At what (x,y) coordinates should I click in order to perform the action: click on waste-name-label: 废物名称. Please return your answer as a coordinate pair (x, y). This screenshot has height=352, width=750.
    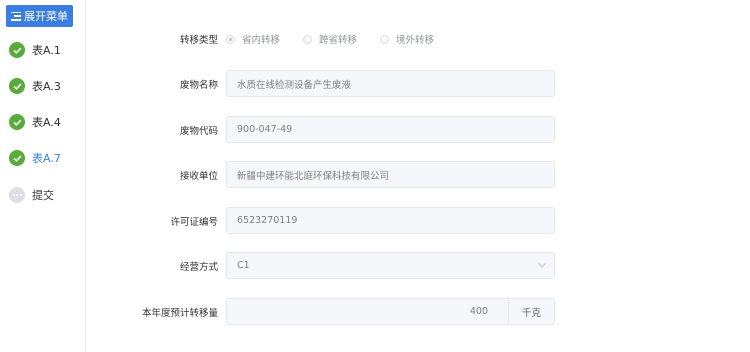
    Looking at the image, I should click on (198, 85).